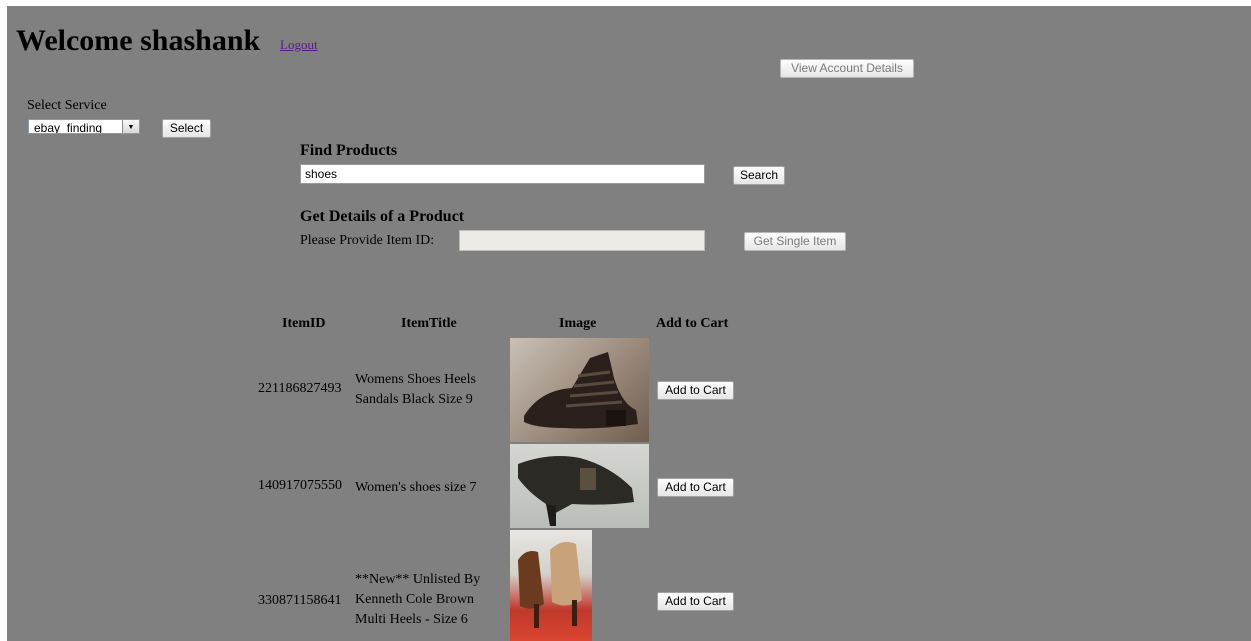 The image size is (1251, 641). What do you see at coordinates (759, 175) in the screenshot?
I see `search-button: Search` at bounding box center [759, 175].